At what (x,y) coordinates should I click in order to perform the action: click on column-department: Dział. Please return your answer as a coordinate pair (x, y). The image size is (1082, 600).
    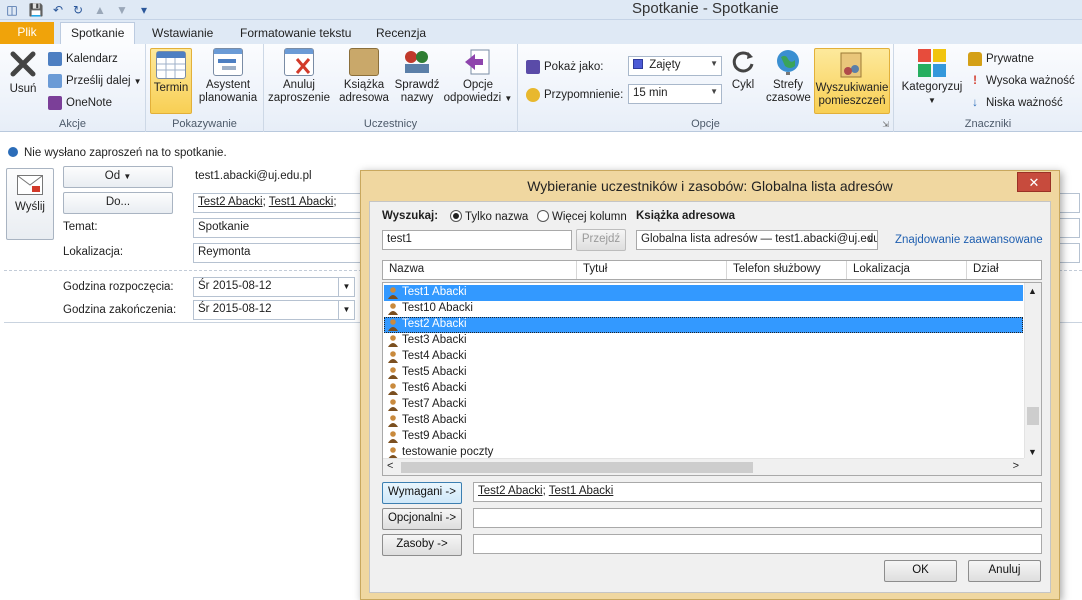
    Looking at the image, I should click on (1004, 270).